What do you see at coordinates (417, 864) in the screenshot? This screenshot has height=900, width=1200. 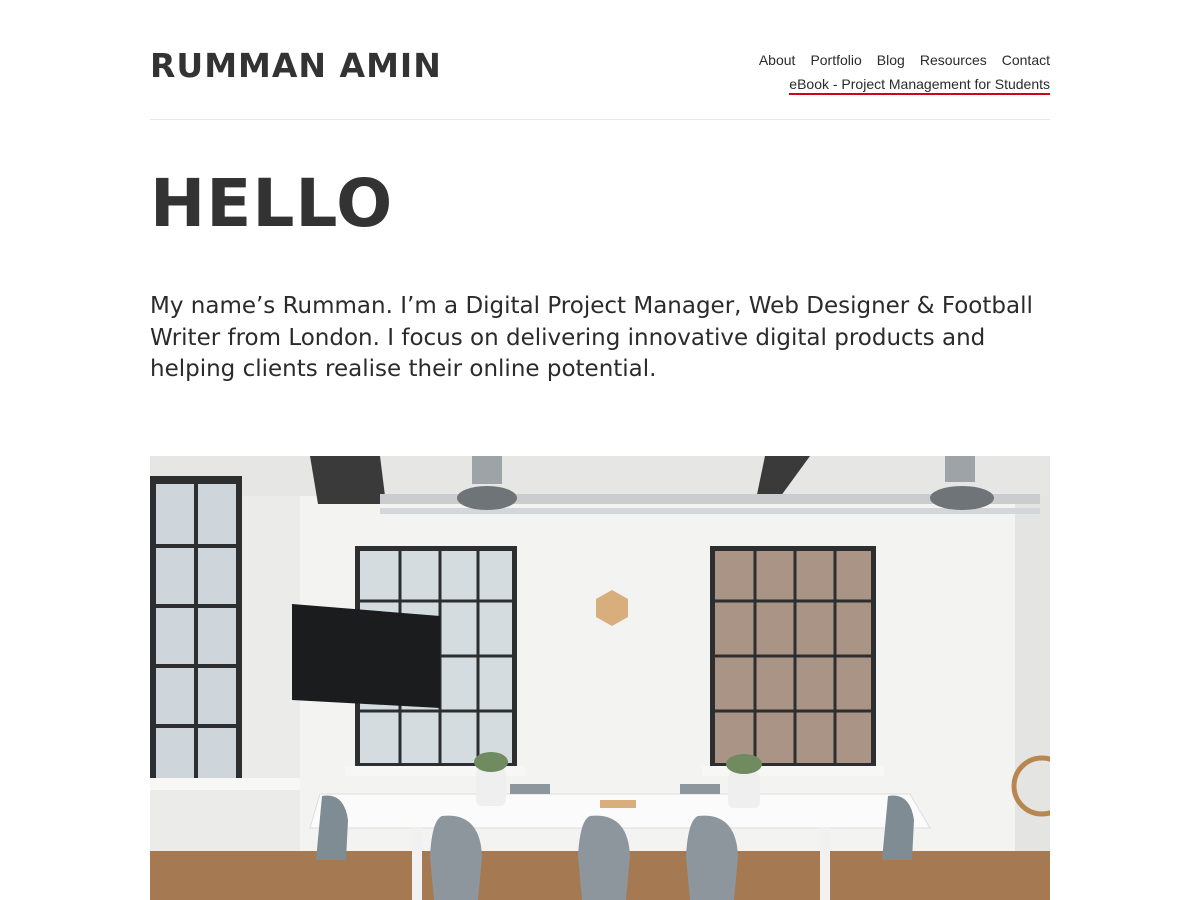 I see `table-leg-left` at bounding box center [417, 864].